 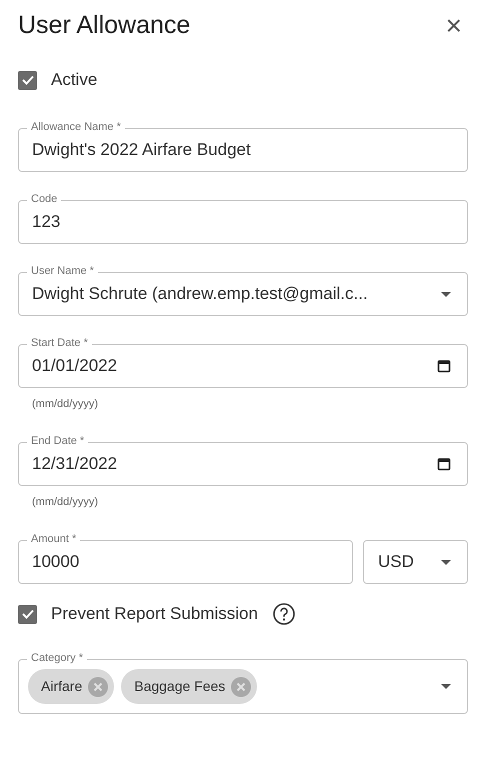 What do you see at coordinates (454, 26) in the screenshot?
I see `close-button: ×` at bounding box center [454, 26].